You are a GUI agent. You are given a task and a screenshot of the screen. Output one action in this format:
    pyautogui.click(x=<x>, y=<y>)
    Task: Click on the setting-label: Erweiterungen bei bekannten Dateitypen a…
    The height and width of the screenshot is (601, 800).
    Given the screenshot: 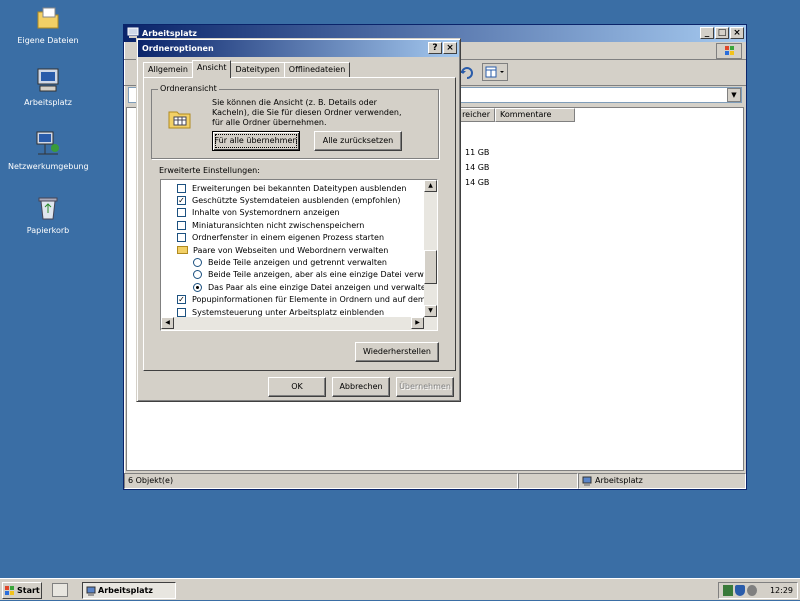 What is the action you would take?
    pyautogui.click(x=299, y=188)
    